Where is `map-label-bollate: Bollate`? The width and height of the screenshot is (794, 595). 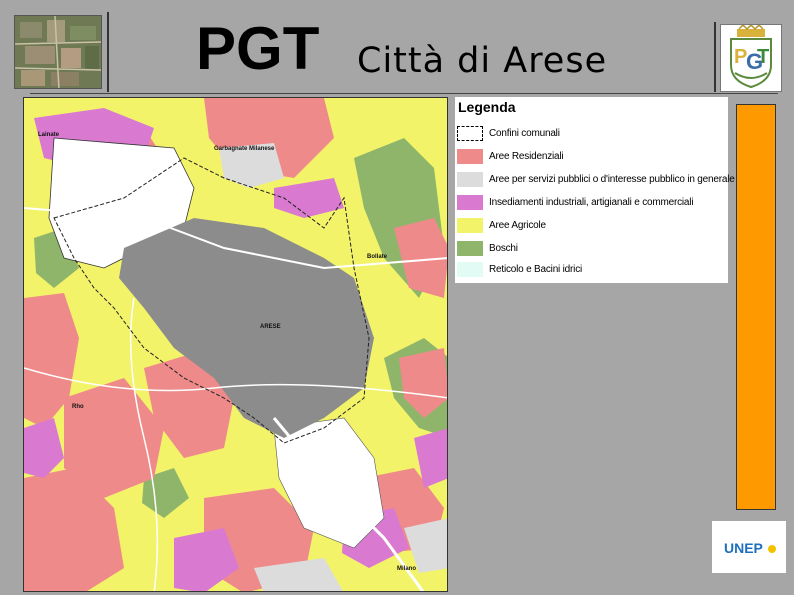
map-label-bollate: Bollate is located at coordinates (377, 257).